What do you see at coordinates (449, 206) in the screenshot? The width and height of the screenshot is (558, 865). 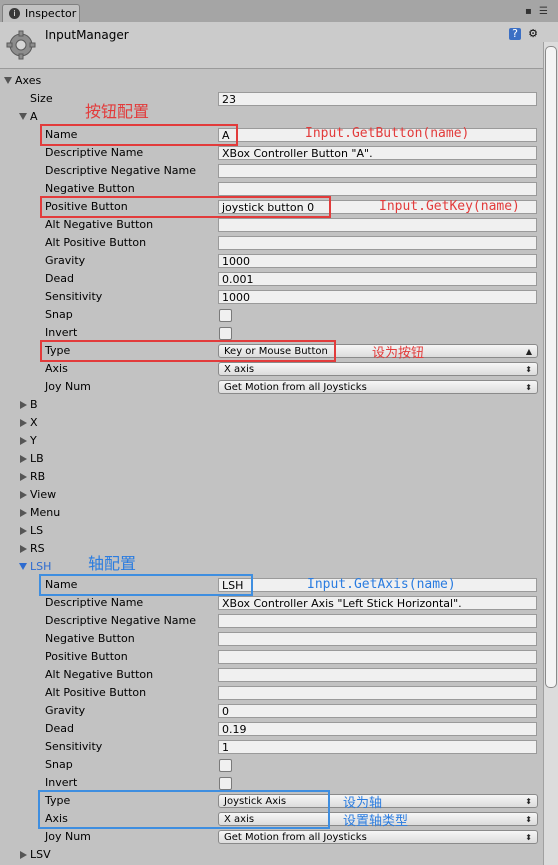 I see `annotation-get-key: Input.GetKey(name)` at bounding box center [449, 206].